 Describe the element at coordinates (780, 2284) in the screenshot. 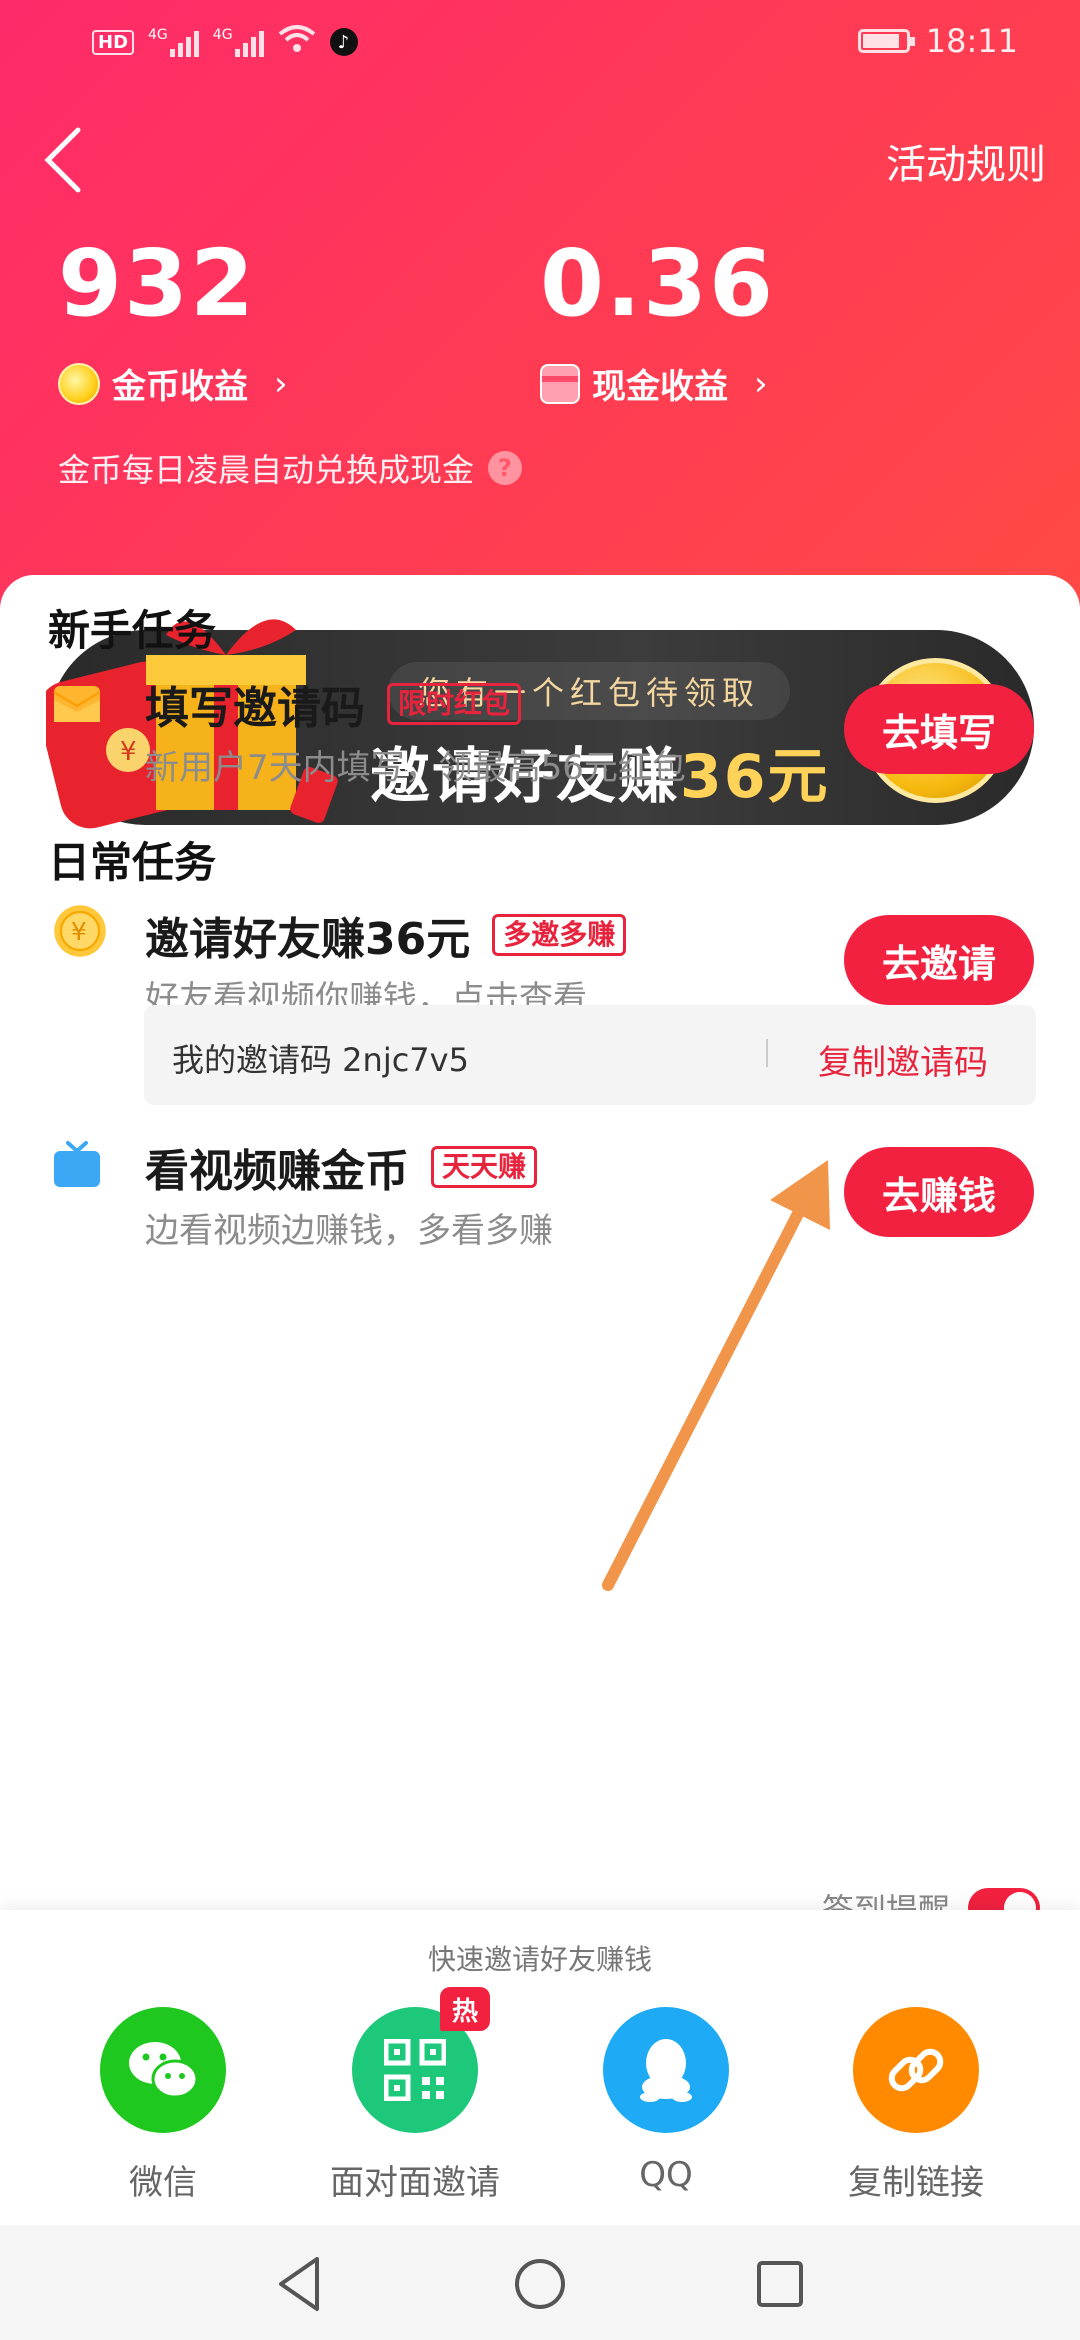

I see `nav-recents-icon` at that location.